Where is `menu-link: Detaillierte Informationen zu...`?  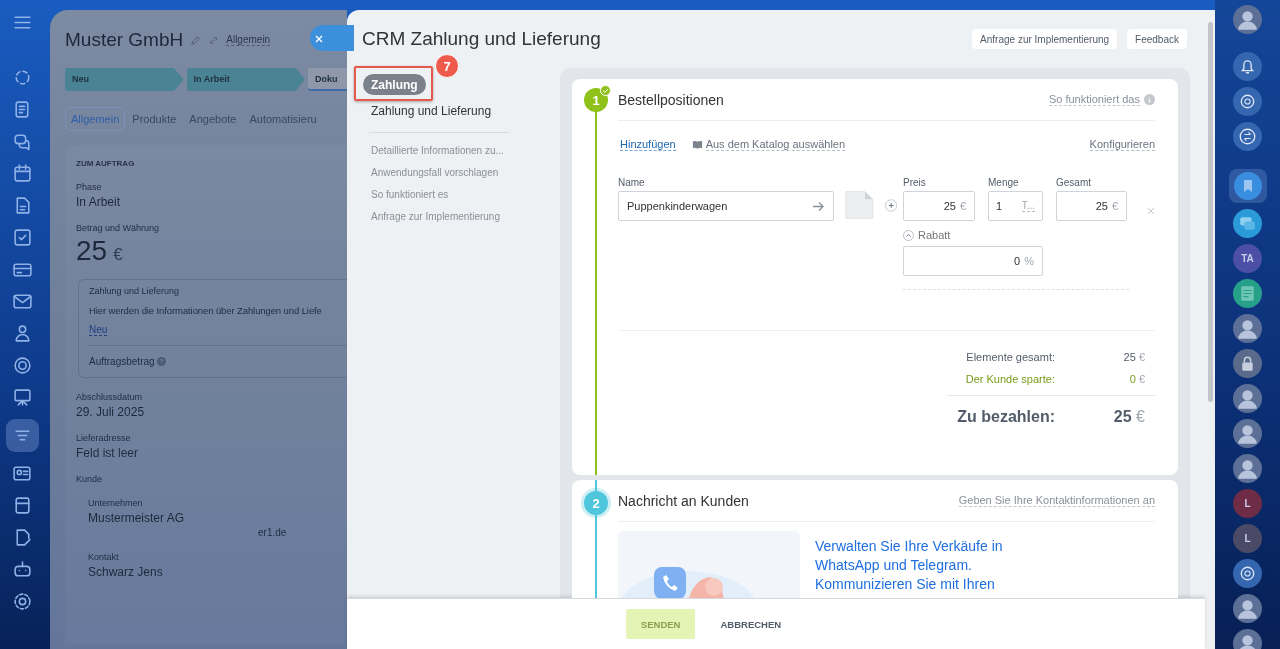 menu-link: Detaillierte Informationen zu... is located at coordinates (465, 150).